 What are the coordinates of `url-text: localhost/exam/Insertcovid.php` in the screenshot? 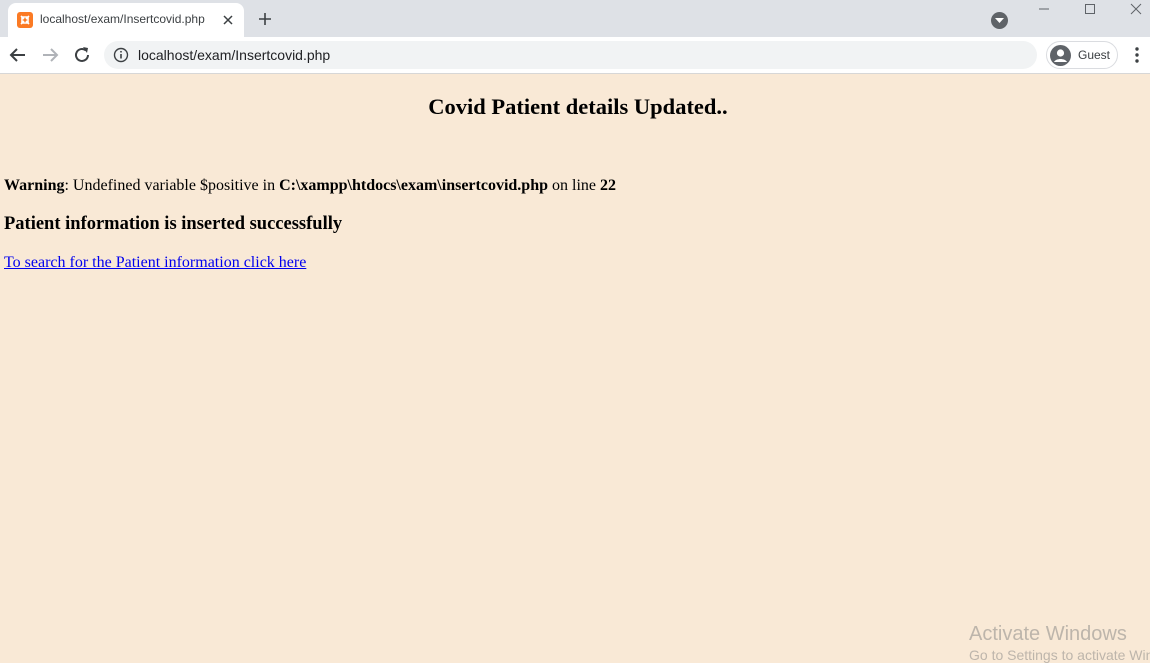 It's located at (234, 55).